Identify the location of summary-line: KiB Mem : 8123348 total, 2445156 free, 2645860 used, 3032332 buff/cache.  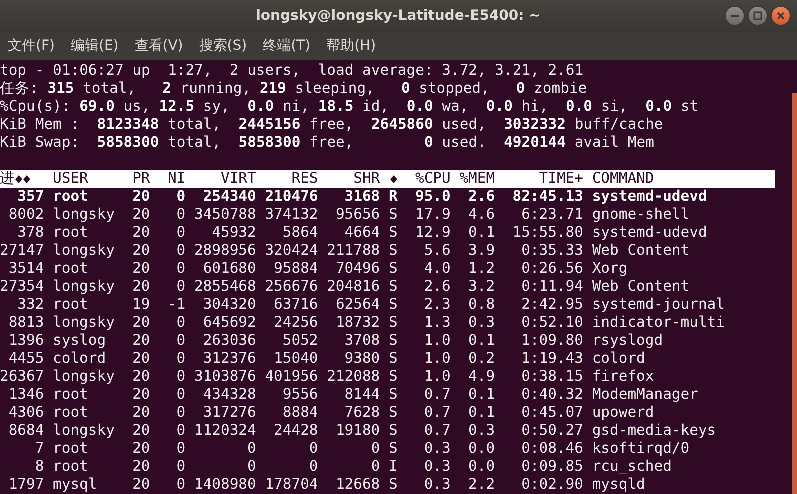
(332, 125).